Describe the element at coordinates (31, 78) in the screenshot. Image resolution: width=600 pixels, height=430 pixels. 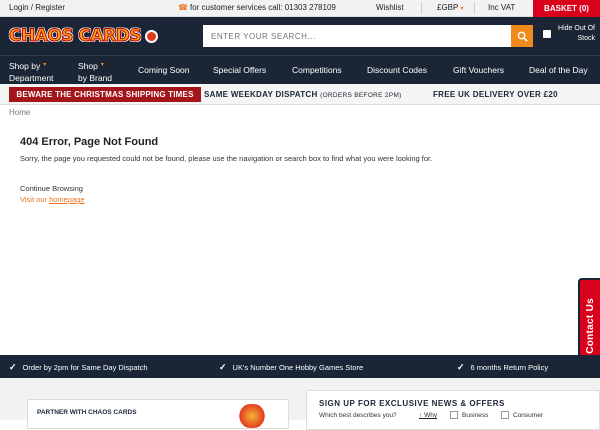
I see `nav-label: Department` at that location.